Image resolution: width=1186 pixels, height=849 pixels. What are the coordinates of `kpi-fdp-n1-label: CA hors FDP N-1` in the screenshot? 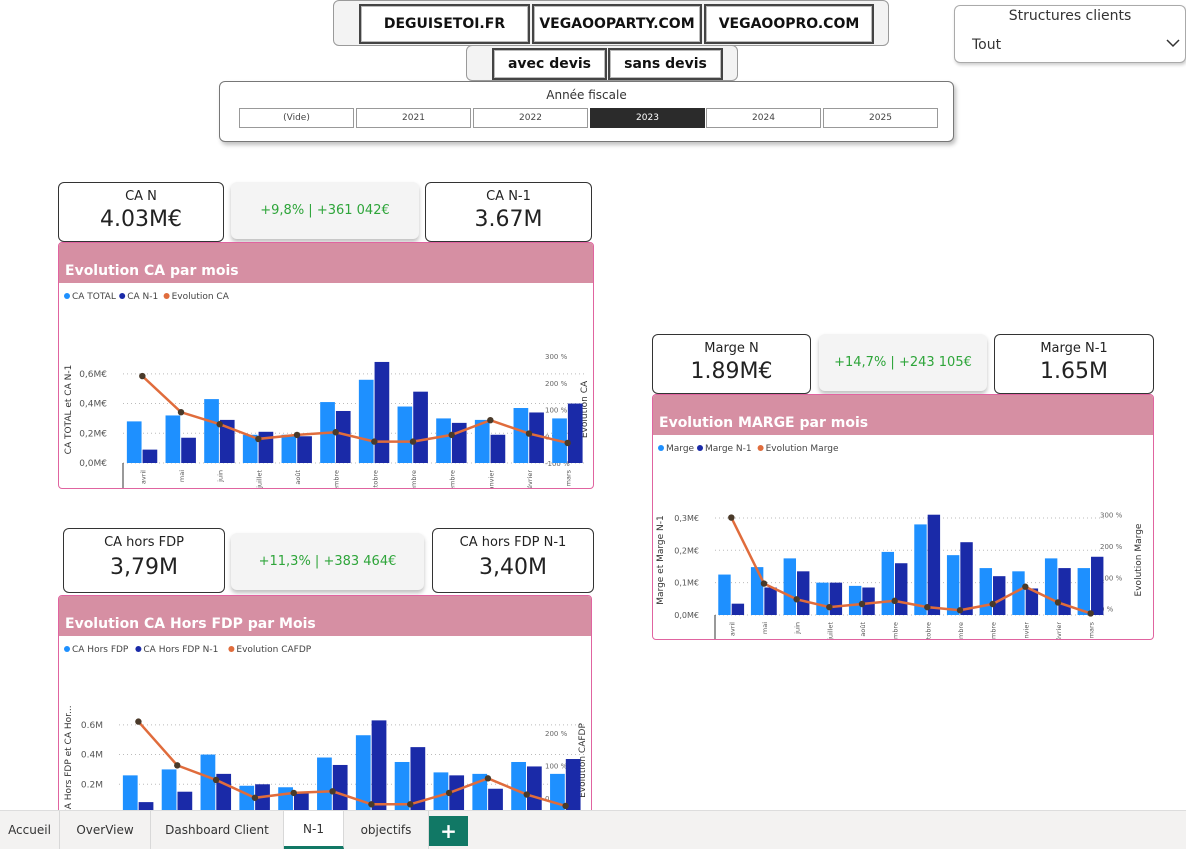 It's located at (513, 542).